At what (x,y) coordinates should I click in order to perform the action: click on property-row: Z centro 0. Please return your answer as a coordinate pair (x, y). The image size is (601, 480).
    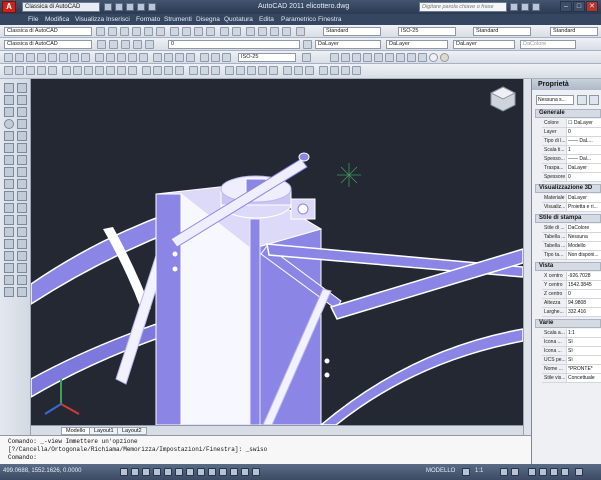
    Looking at the image, I should click on (571, 294).